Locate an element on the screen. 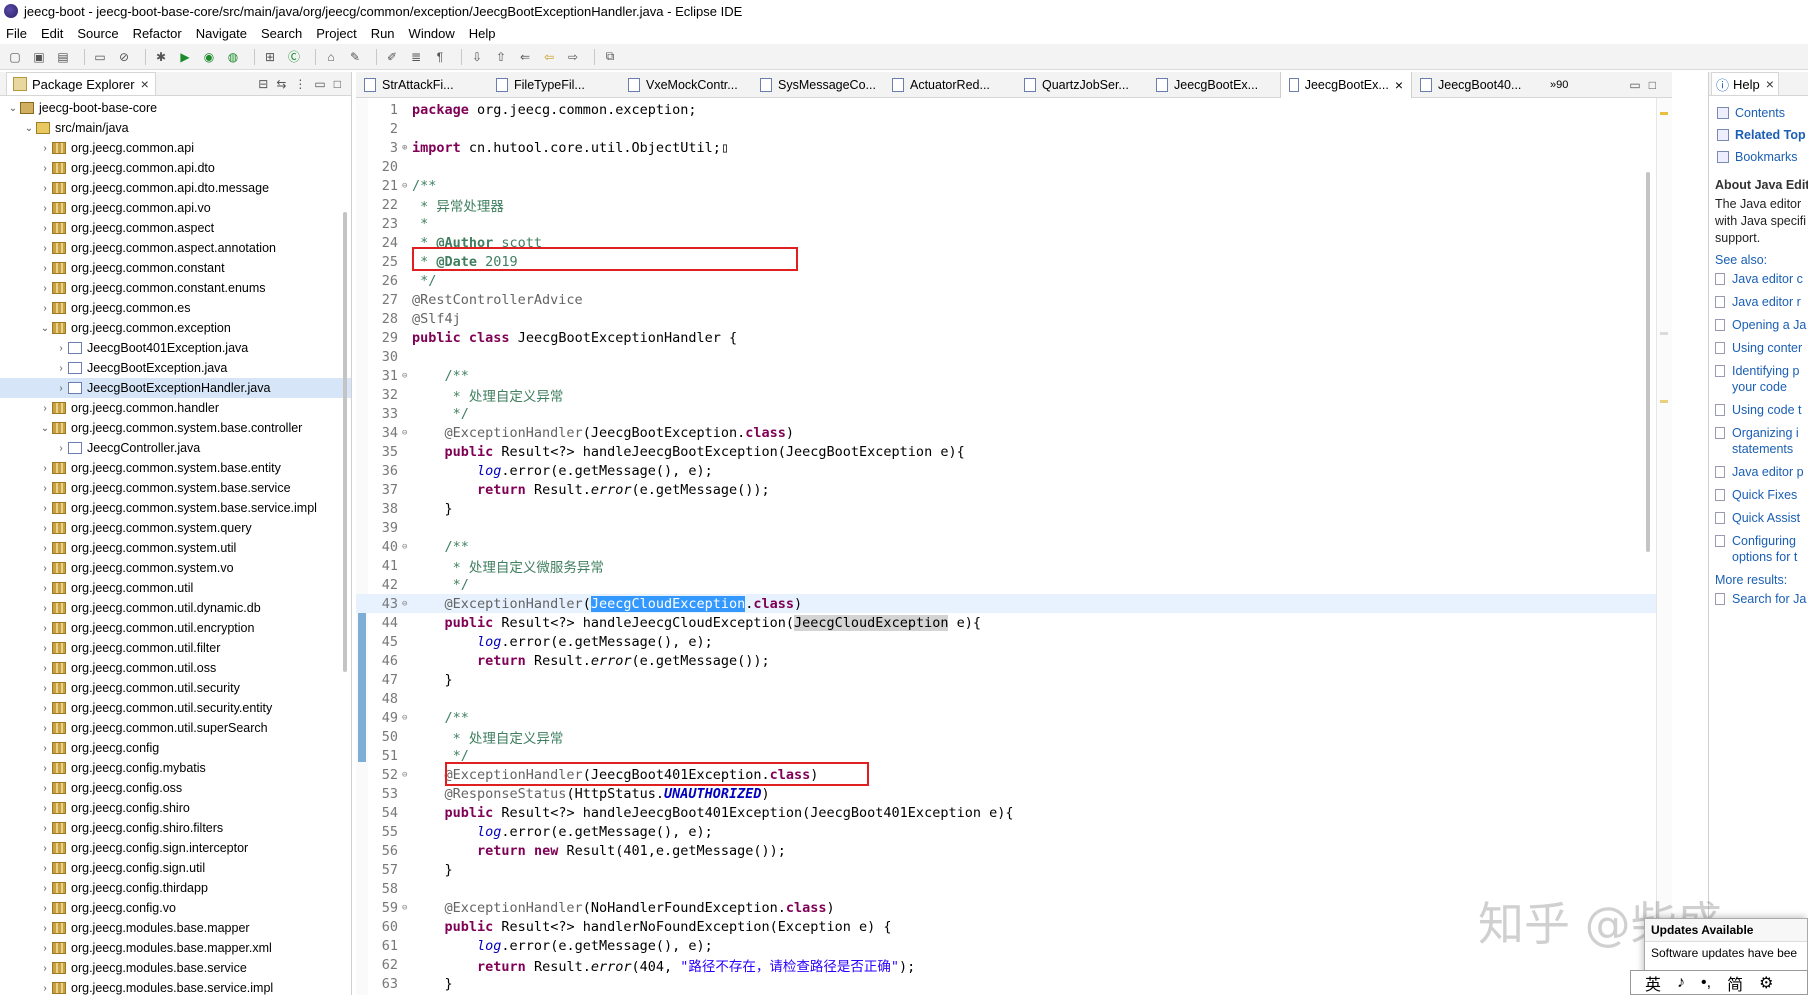  help-topic-link: Quick Assist is located at coordinates (1758, 518).